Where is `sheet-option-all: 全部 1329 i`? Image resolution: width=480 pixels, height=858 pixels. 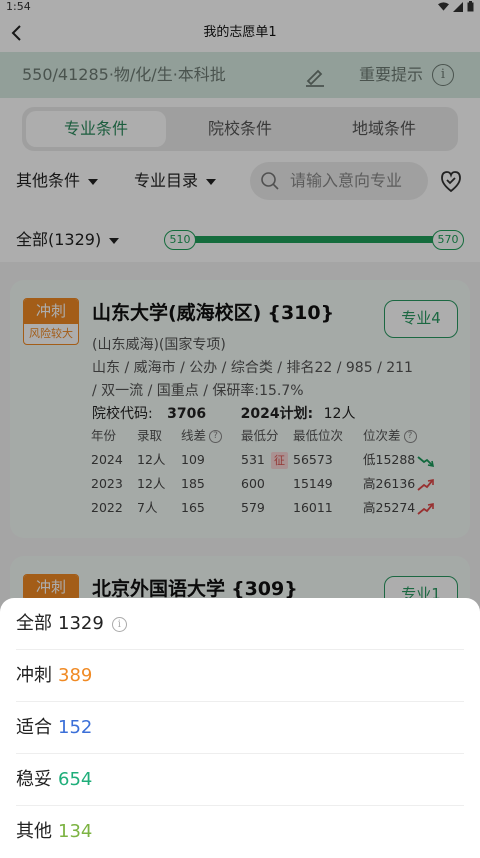 sheet-option-all: 全部 1329 i is located at coordinates (240, 624).